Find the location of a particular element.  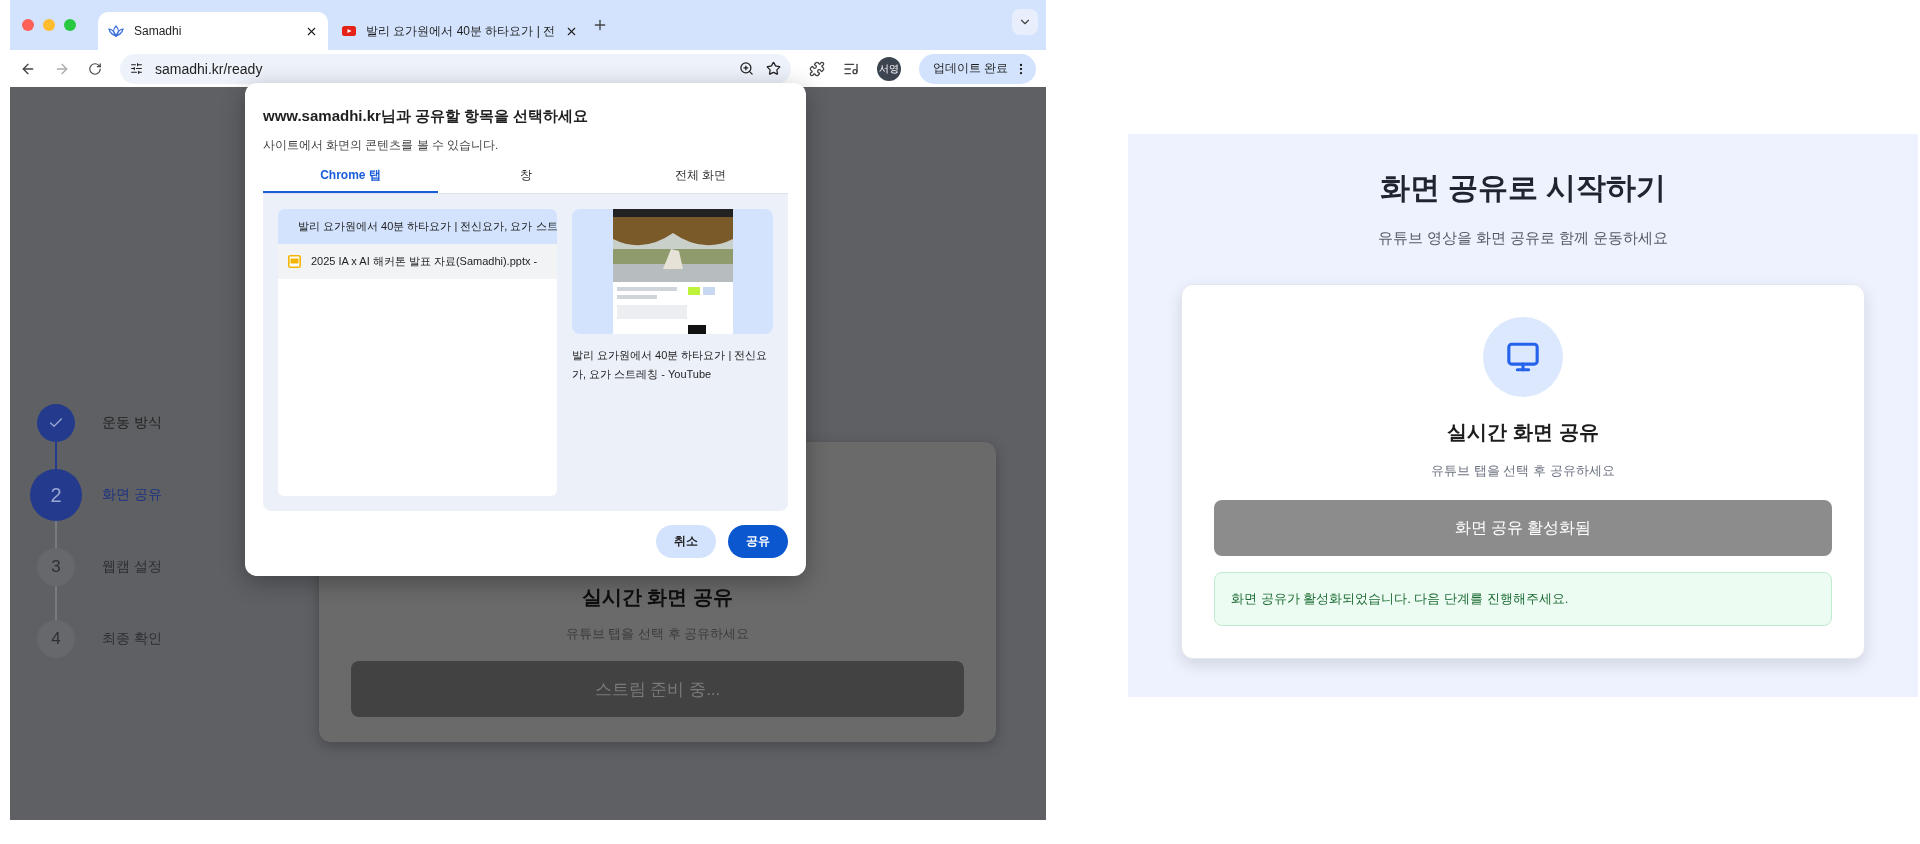

source-item: 발리 요가원에서 40분 하타요가 | 전신요가, 요가 스트 is located at coordinates (417, 226).